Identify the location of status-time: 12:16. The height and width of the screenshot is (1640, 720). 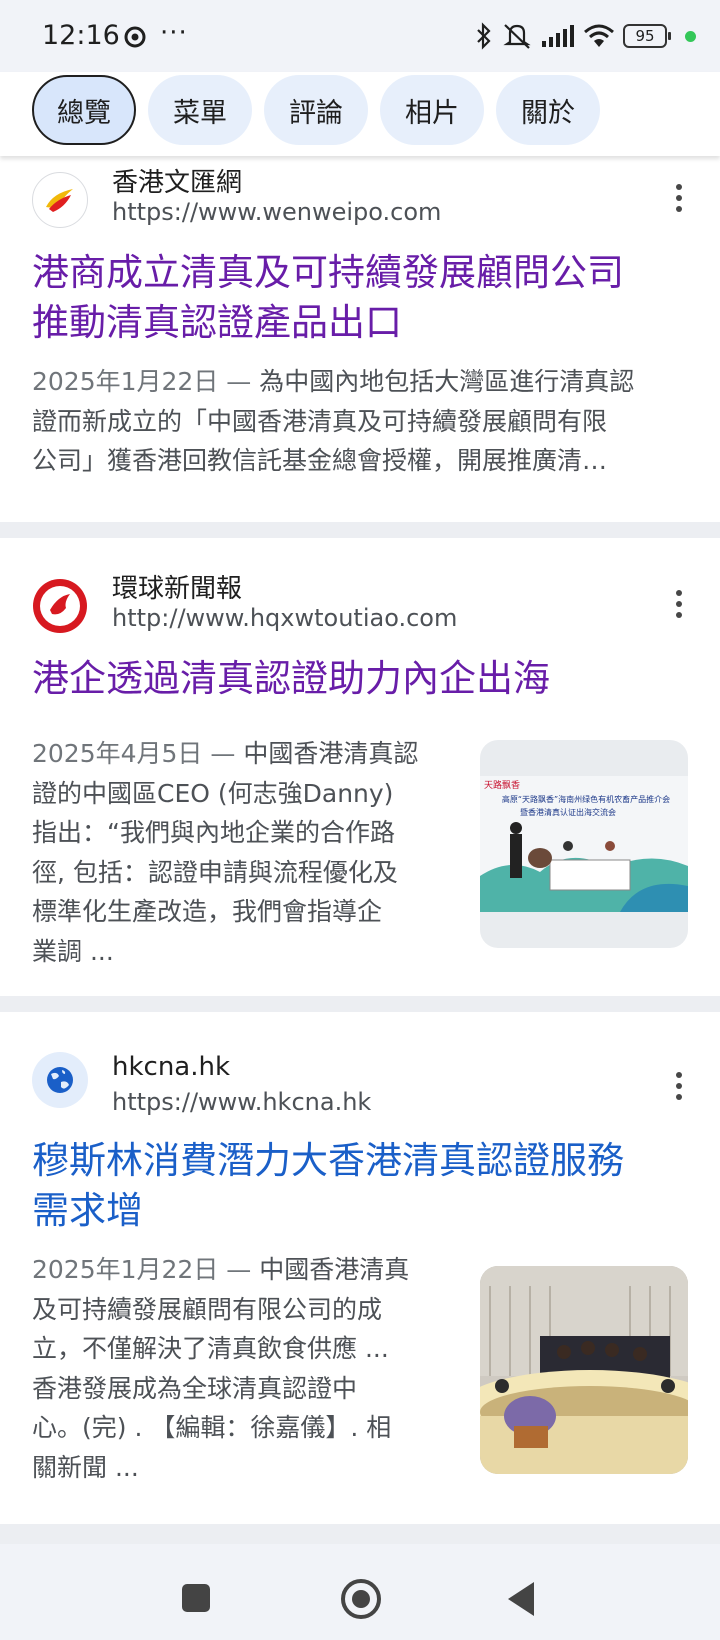
(81, 35).